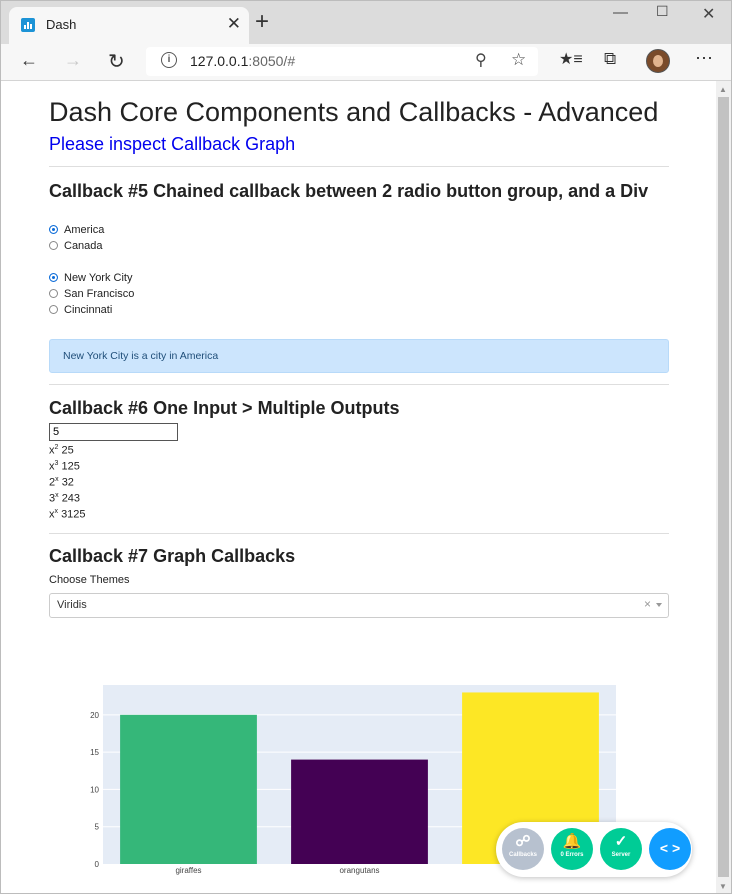  Describe the element at coordinates (523, 841) in the screenshot. I see `share-icon: ☍` at that location.